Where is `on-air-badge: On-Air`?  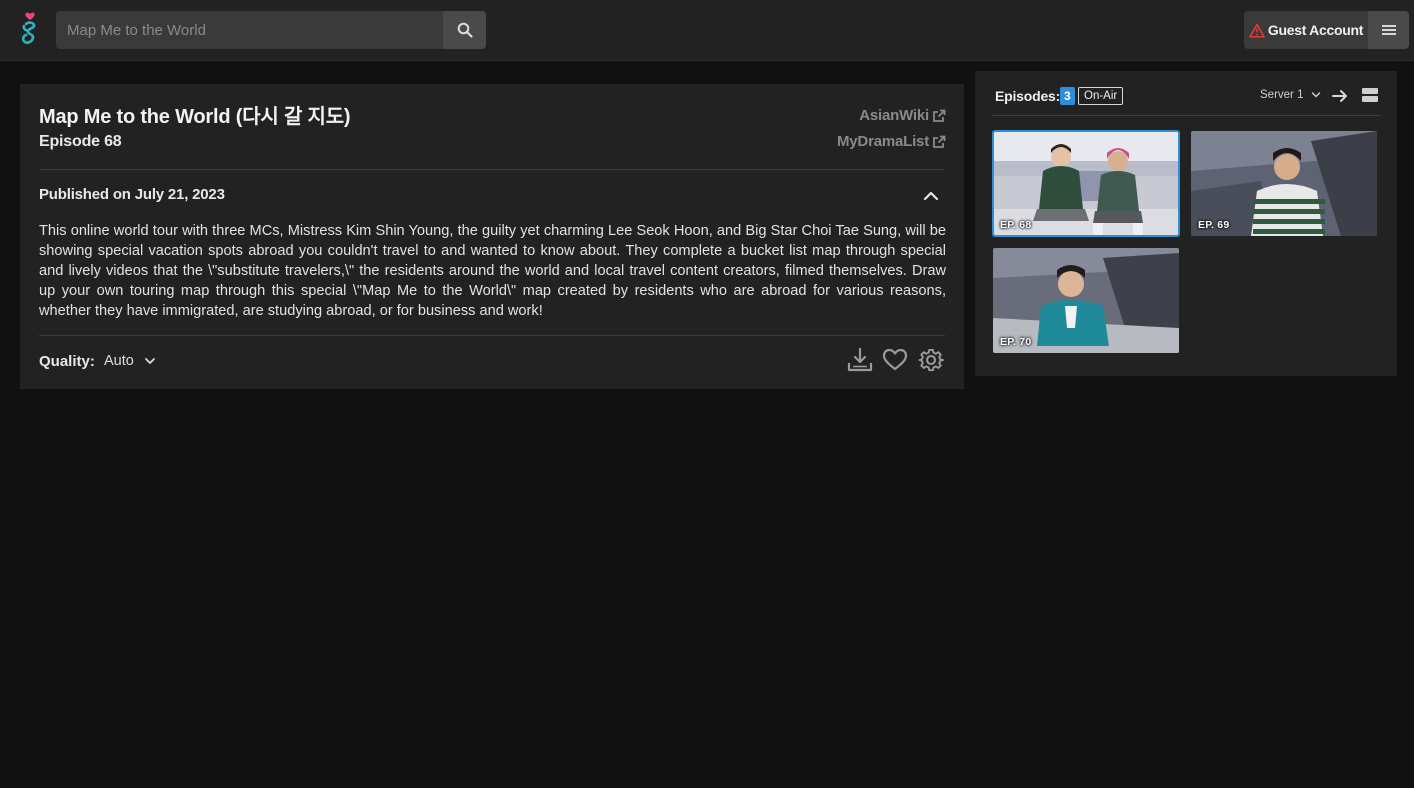
on-air-badge: On-Air is located at coordinates (1101, 96).